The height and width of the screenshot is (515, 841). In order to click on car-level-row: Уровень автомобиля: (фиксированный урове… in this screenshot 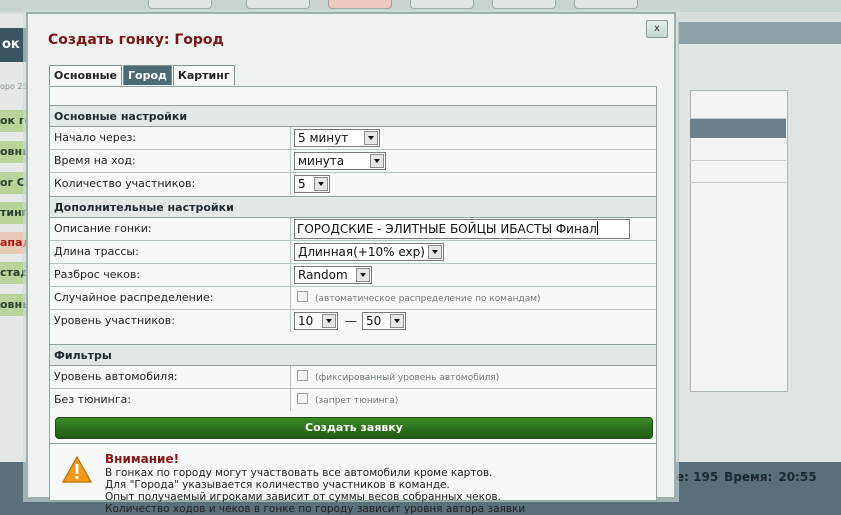, I will do `click(353, 377)`.